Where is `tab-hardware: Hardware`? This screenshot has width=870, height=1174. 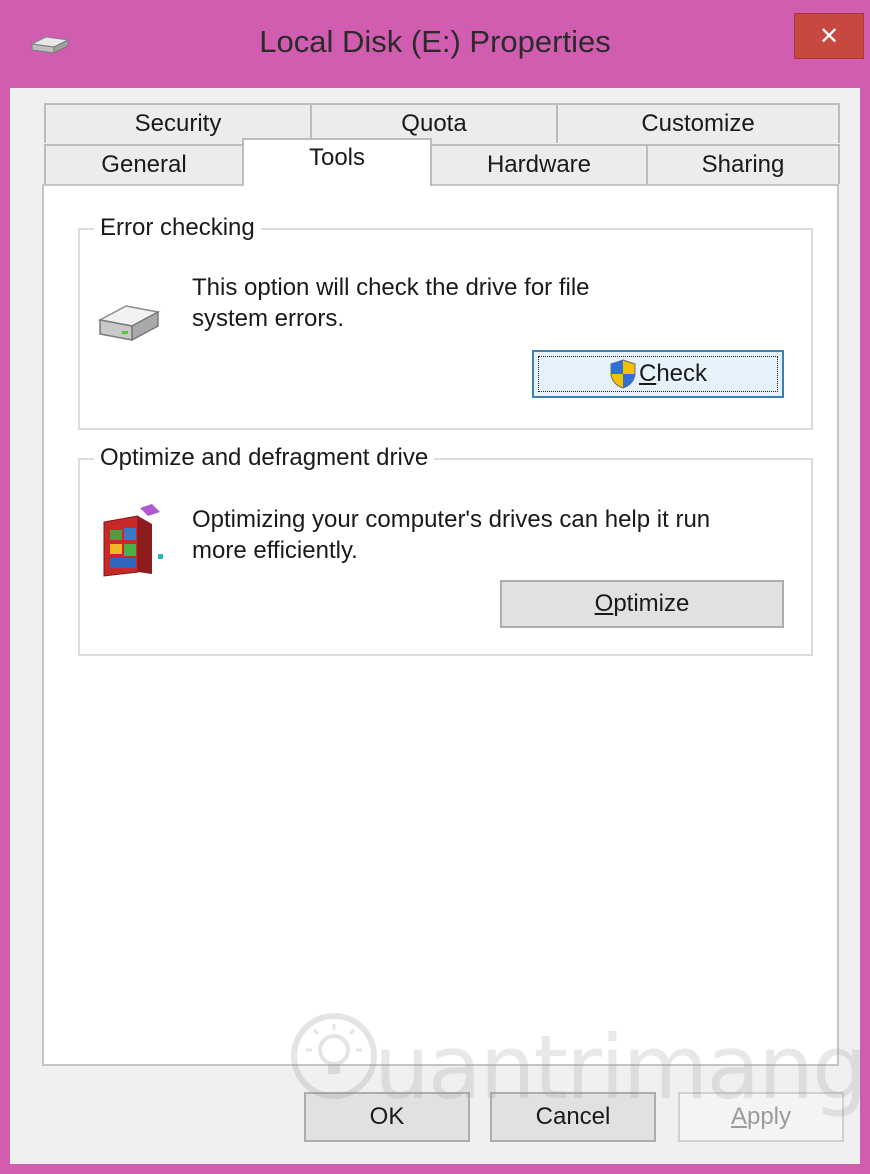 tab-hardware: Hardware is located at coordinates (539, 164).